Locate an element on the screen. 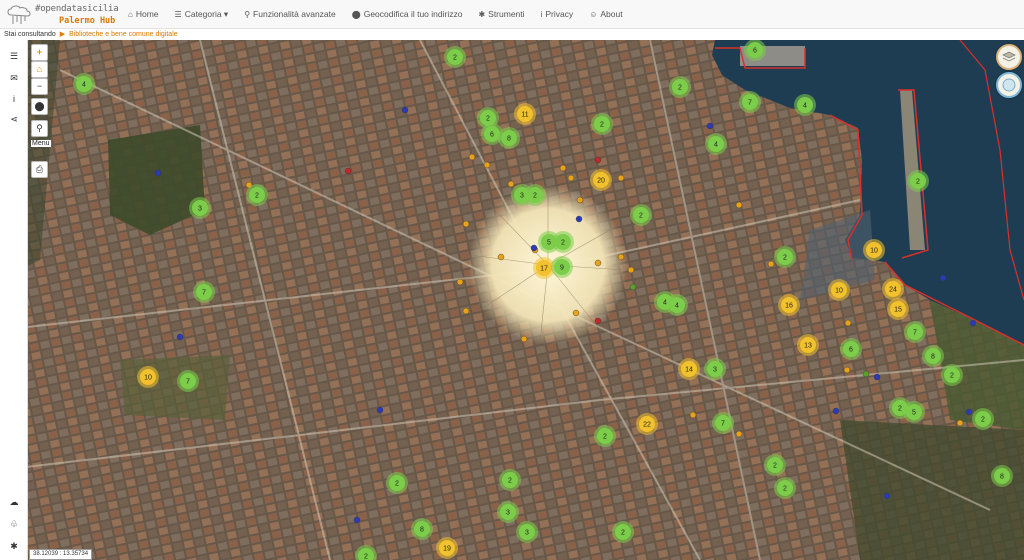 This screenshot has width=1024, height=560. zoom-in-button: + is located at coordinates (39, 52).